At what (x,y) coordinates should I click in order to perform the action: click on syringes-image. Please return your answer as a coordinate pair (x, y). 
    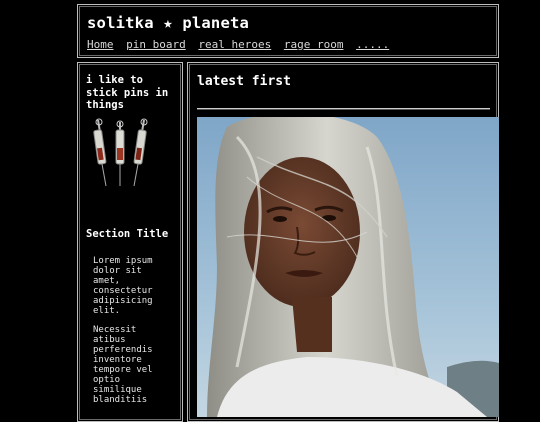
    Looking at the image, I should click on (120, 152).